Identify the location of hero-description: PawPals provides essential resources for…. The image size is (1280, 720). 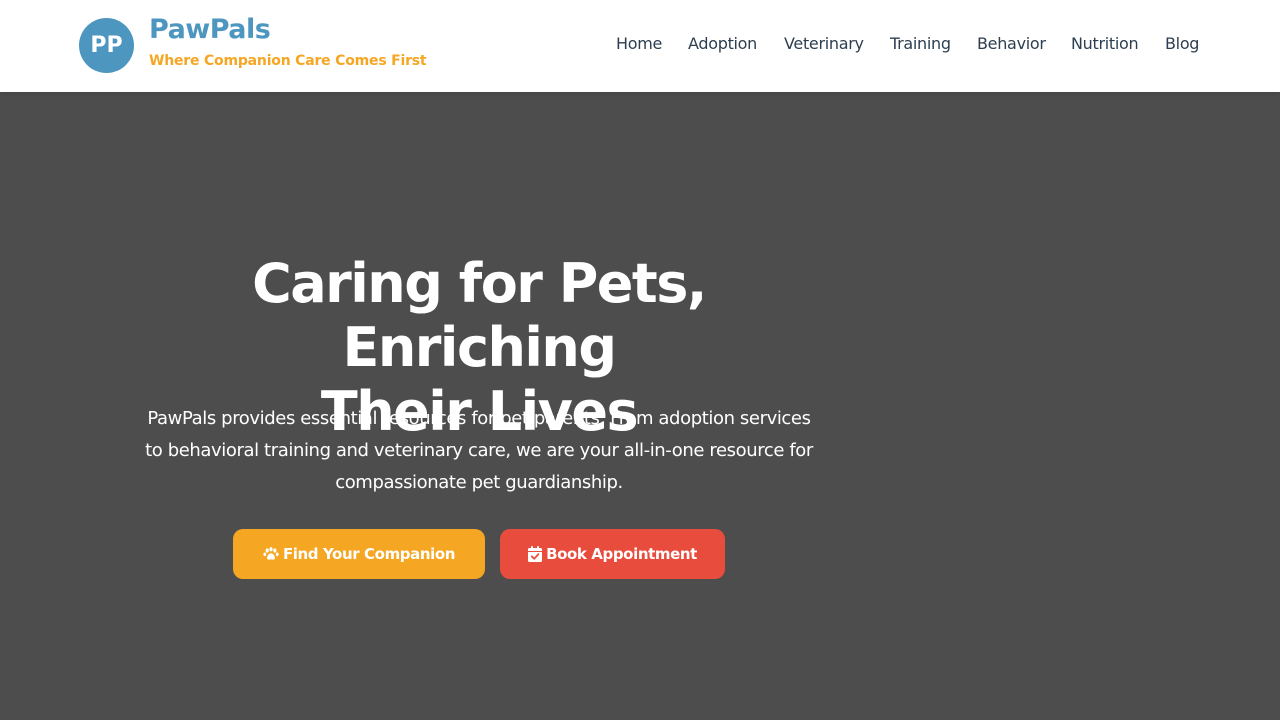
(479, 451).